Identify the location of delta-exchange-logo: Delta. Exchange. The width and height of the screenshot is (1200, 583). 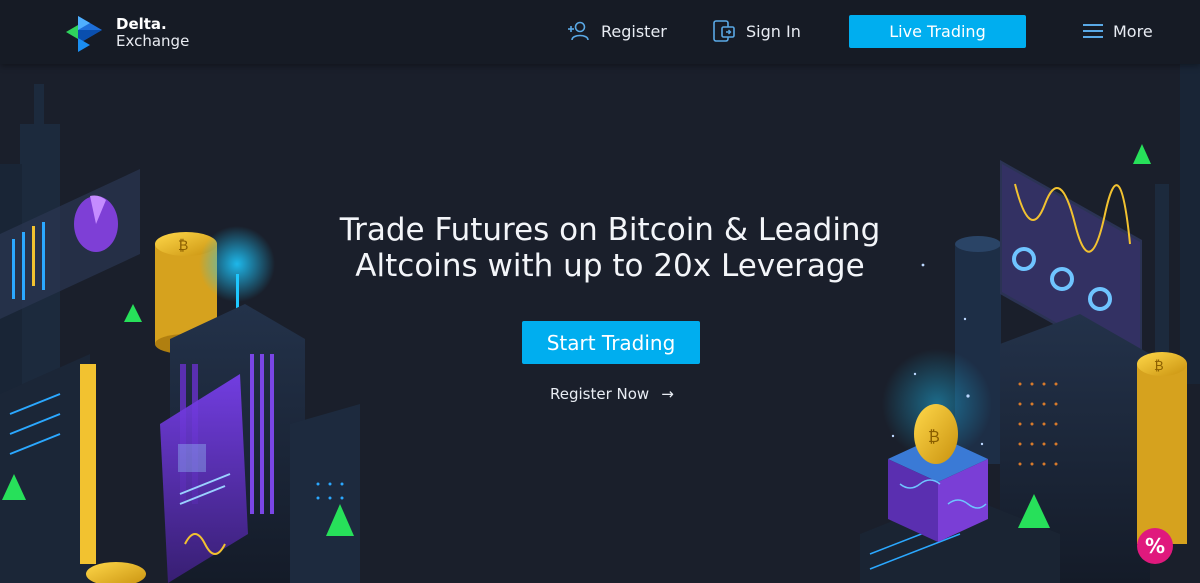
(139, 33).